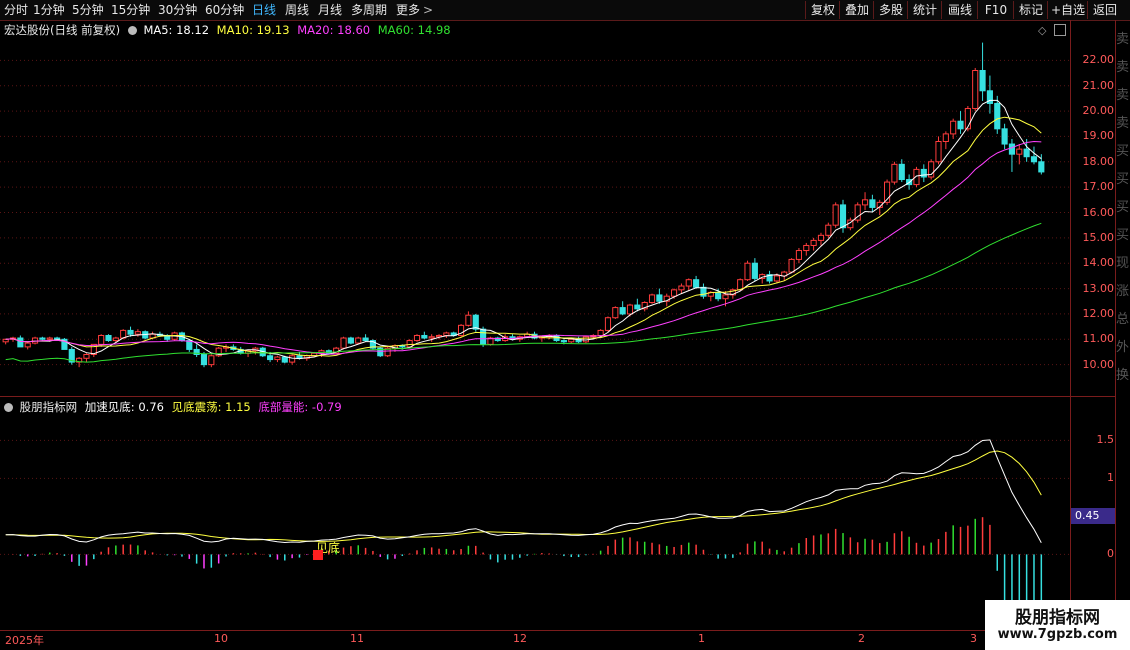  I want to click on watermark-logo: 股朋指标网 www.7gpzb.com, so click(1057, 625).